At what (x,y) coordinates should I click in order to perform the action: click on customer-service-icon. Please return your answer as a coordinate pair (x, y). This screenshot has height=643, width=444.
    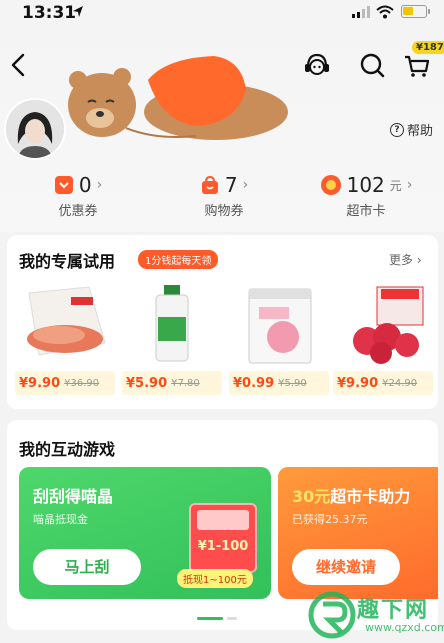
    Looking at the image, I should click on (317, 65).